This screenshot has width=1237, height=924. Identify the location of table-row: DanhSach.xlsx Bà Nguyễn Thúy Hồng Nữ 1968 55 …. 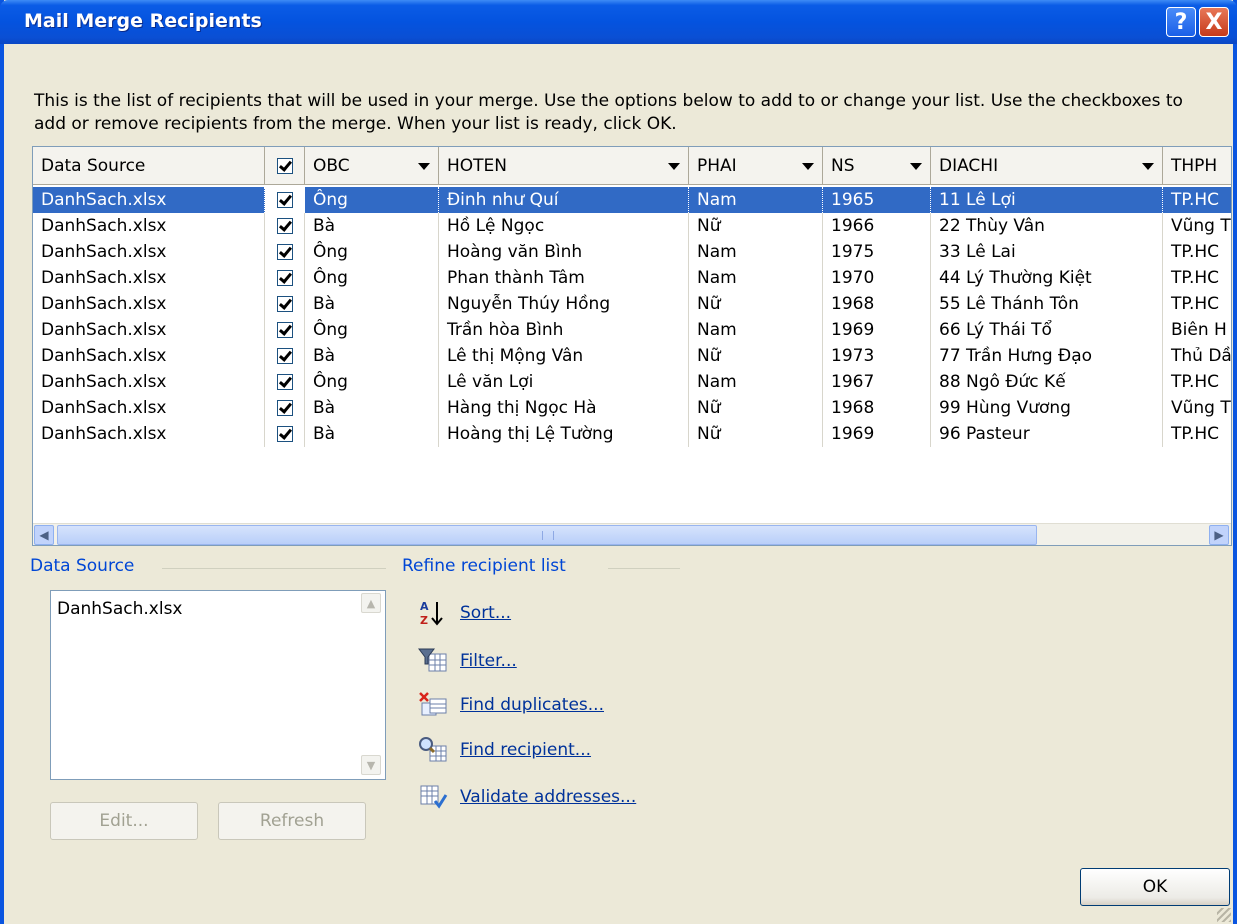
(632, 304).